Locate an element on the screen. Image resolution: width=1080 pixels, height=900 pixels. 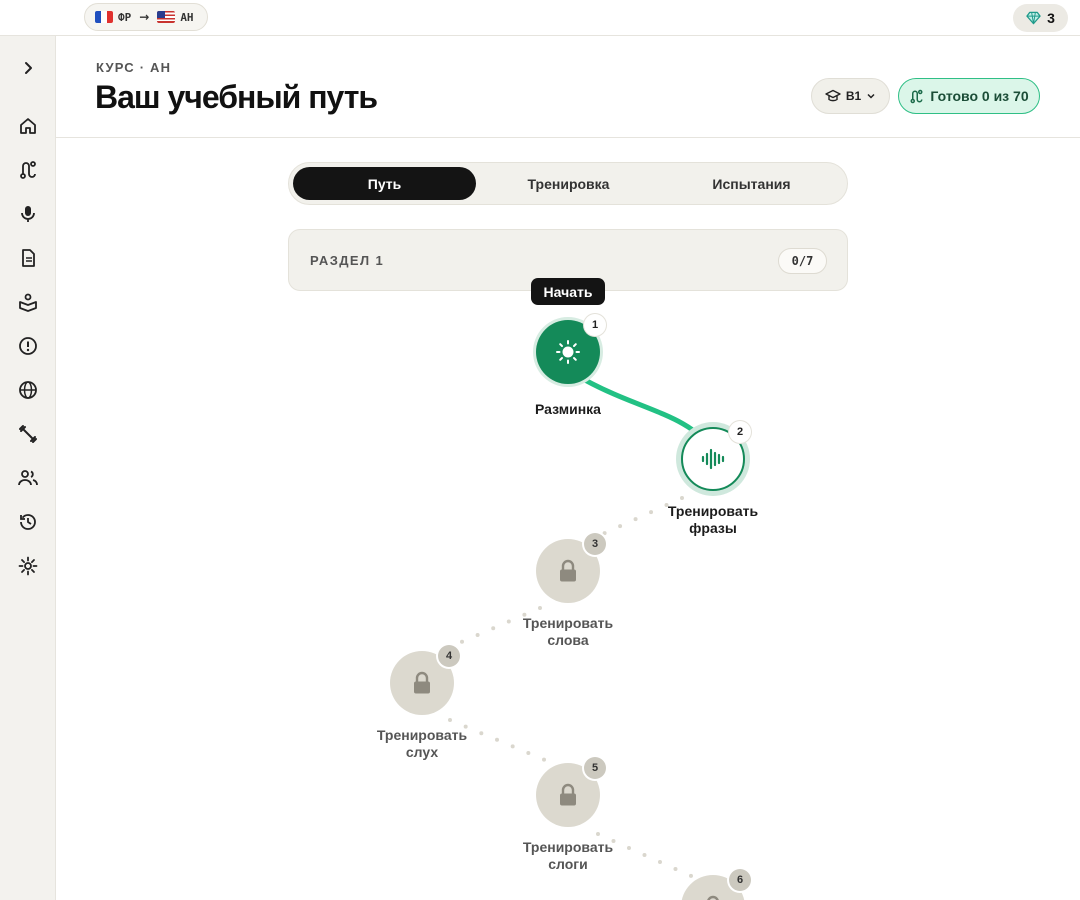
waveform-icon is located at coordinates (713, 459).